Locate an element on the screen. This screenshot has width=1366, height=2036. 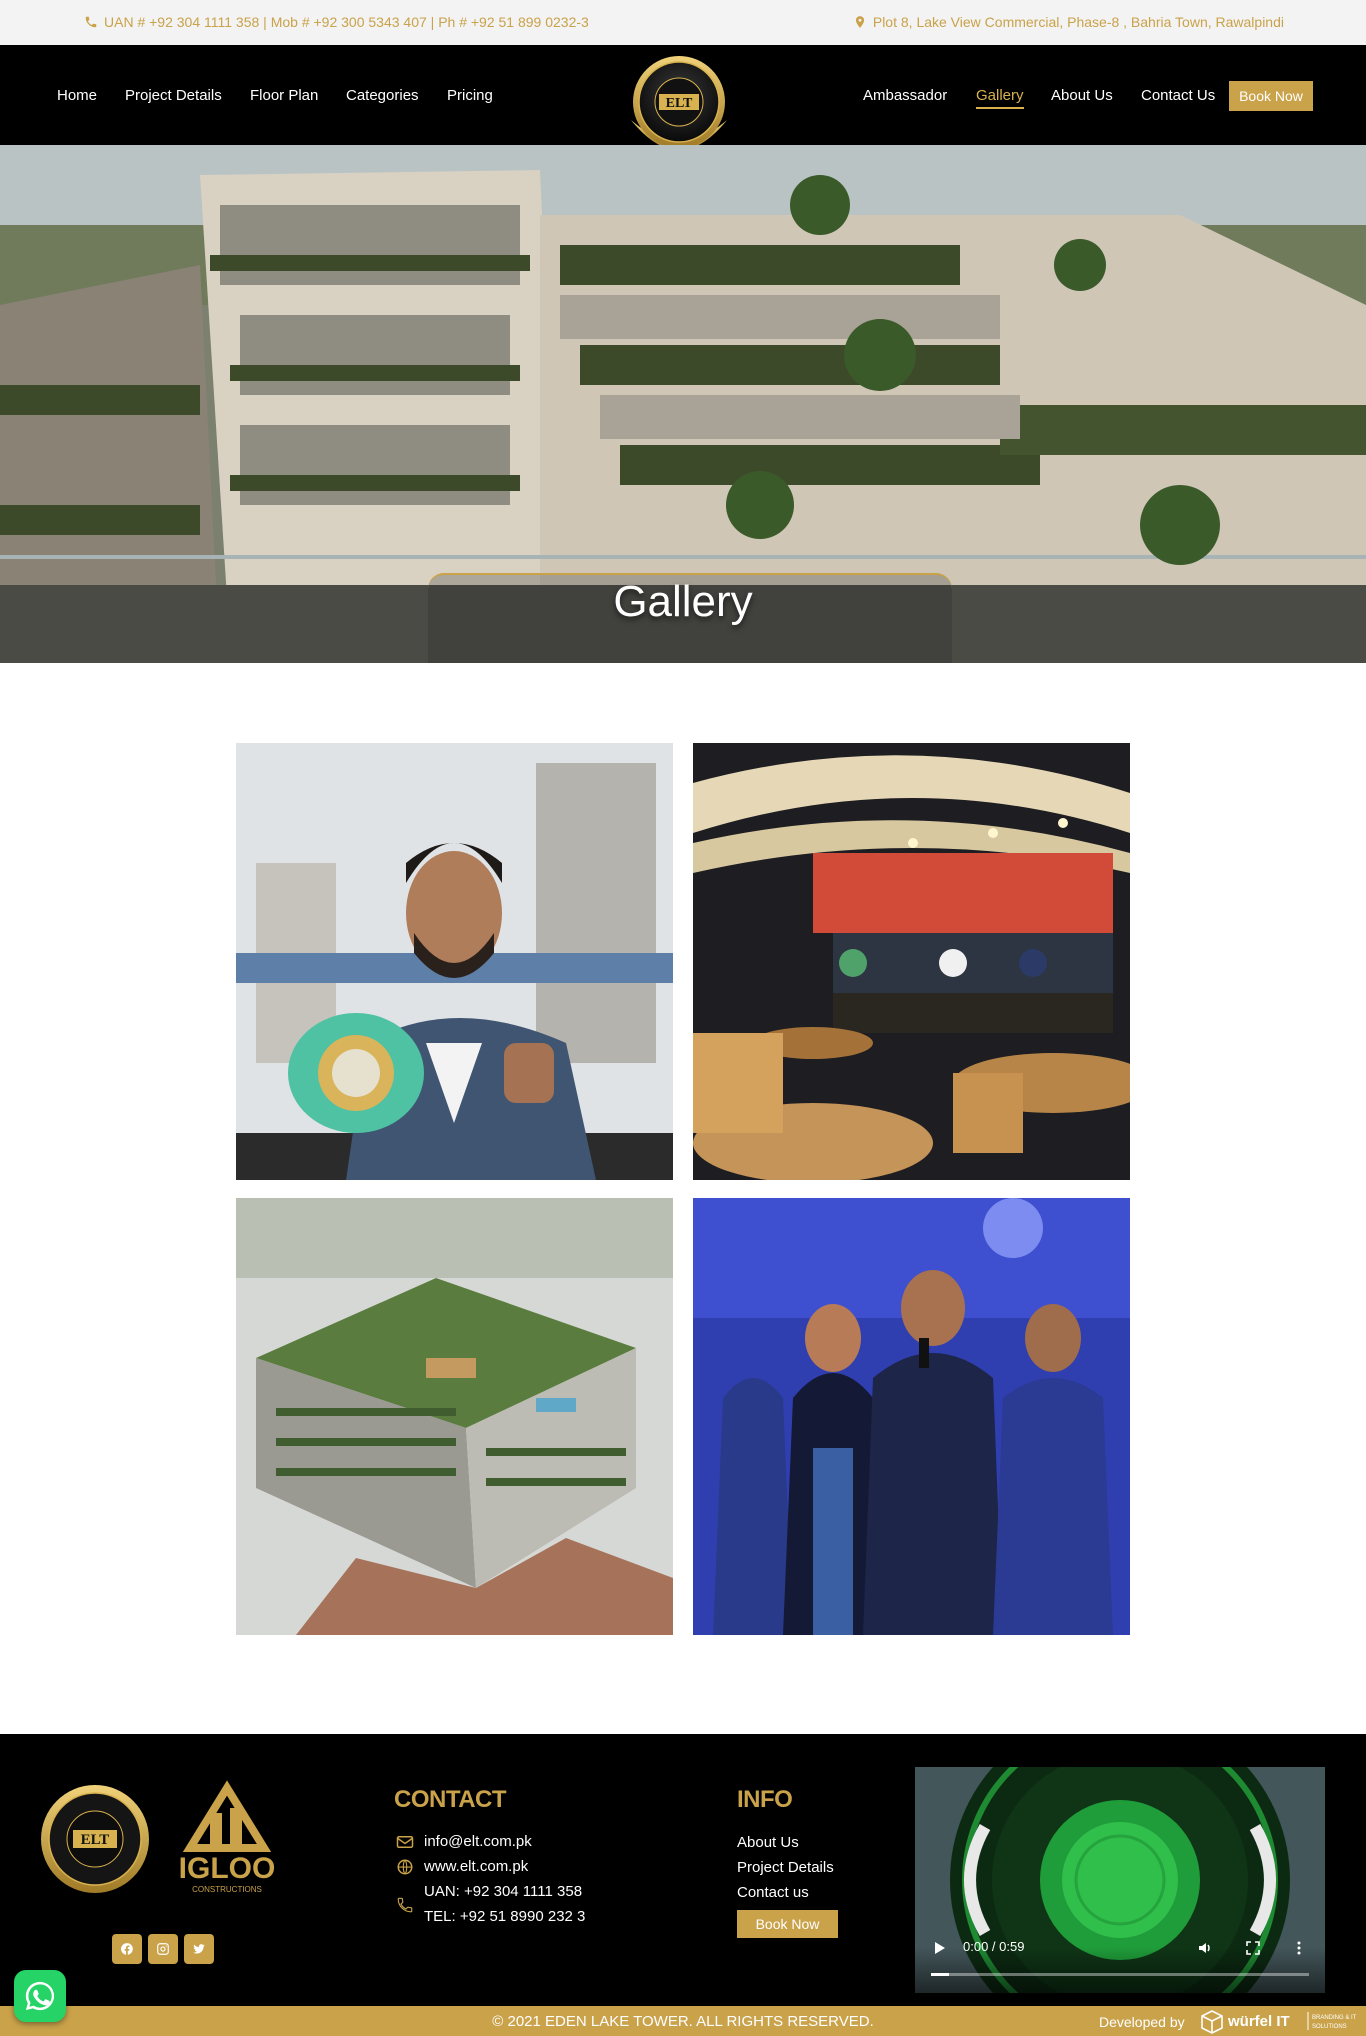
more-options-icon is located at coordinates (1299, 1948).